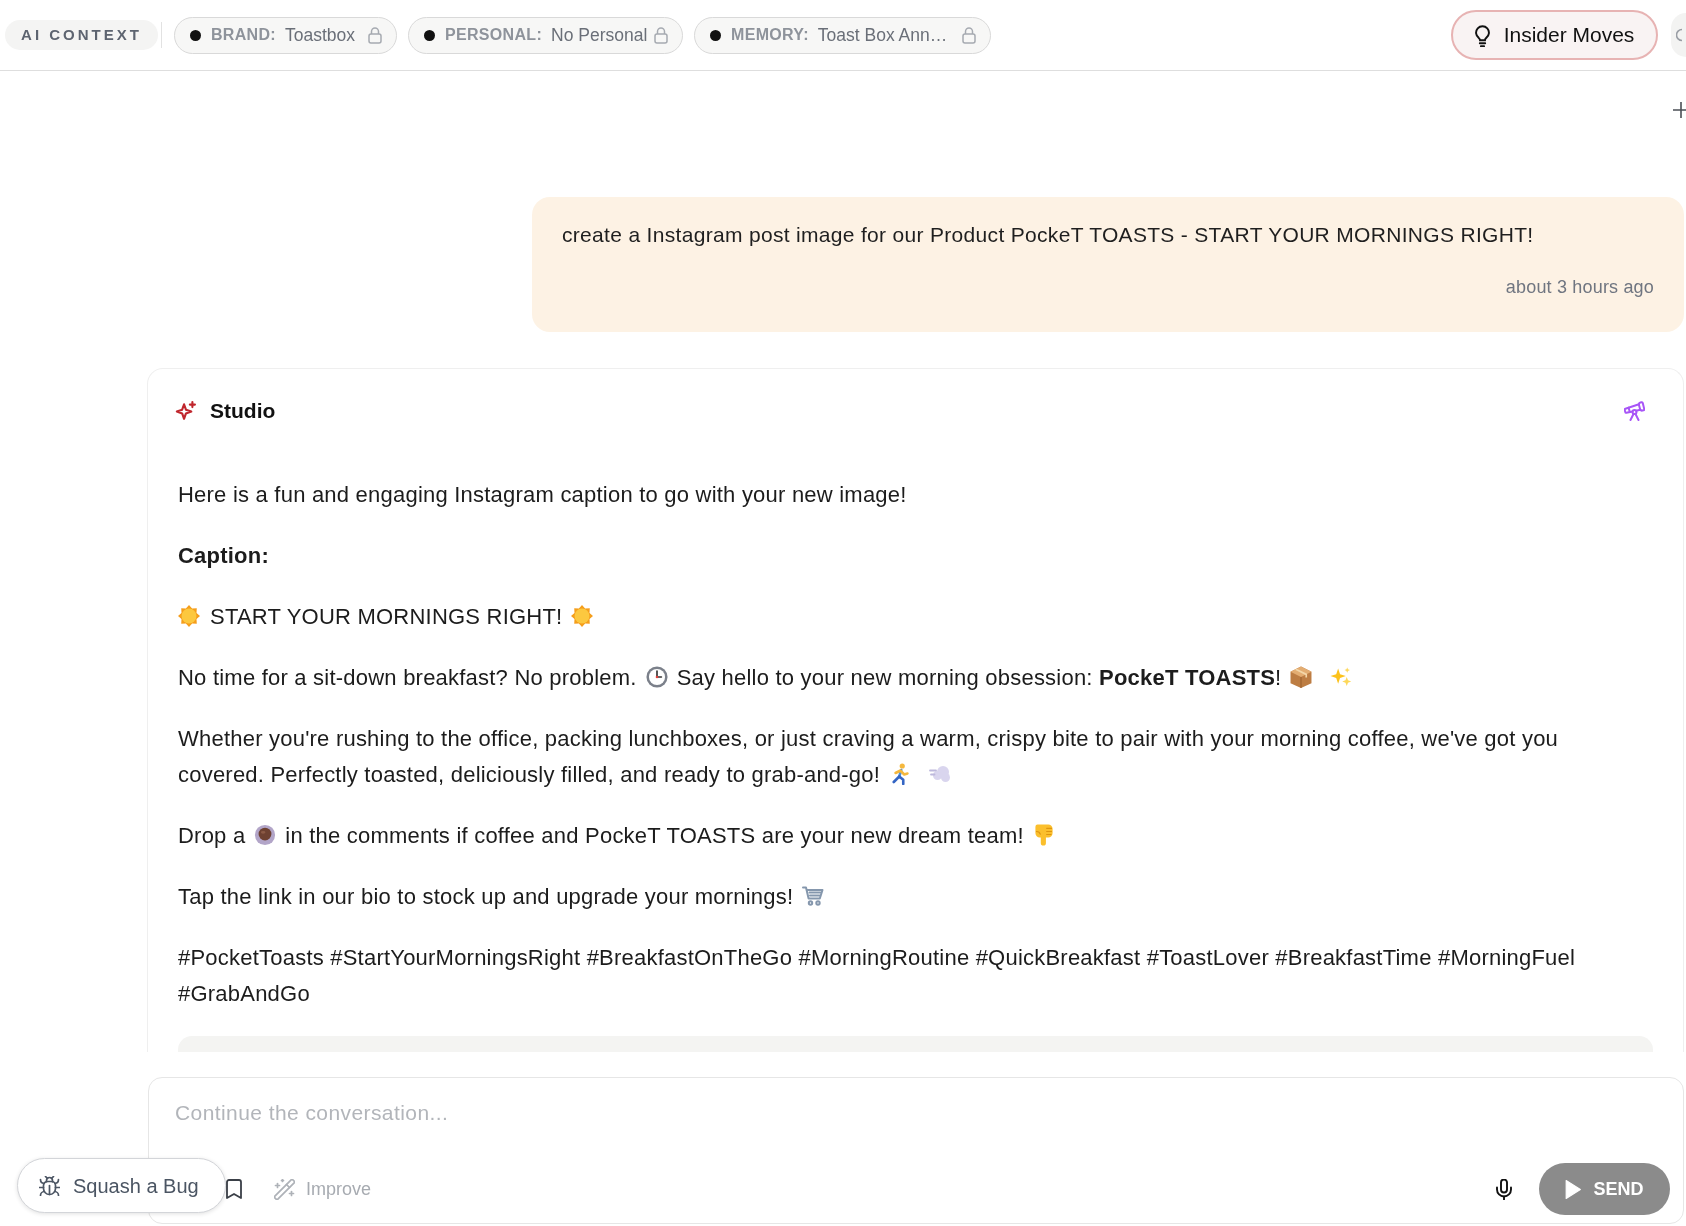 This screenshot has width=1686, height=1226. I want to click on sparkle-icon, so click(186, 411).